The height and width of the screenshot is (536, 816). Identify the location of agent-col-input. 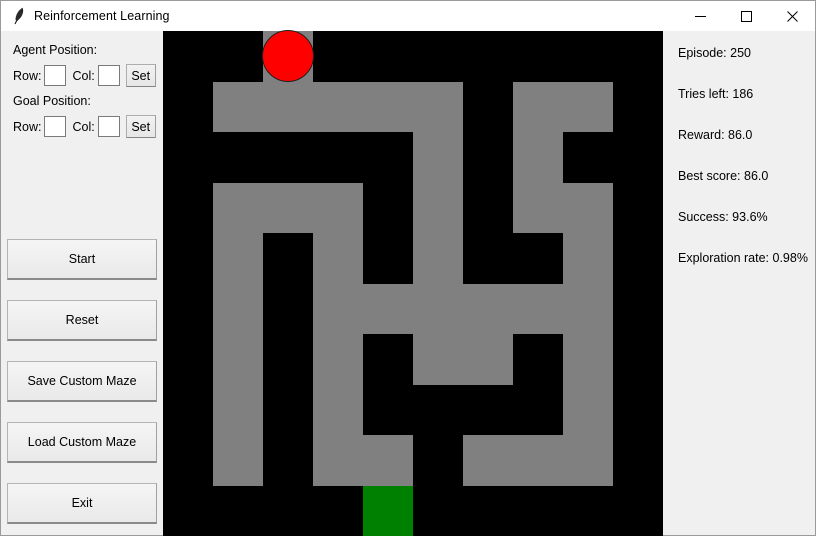
(108, 75).